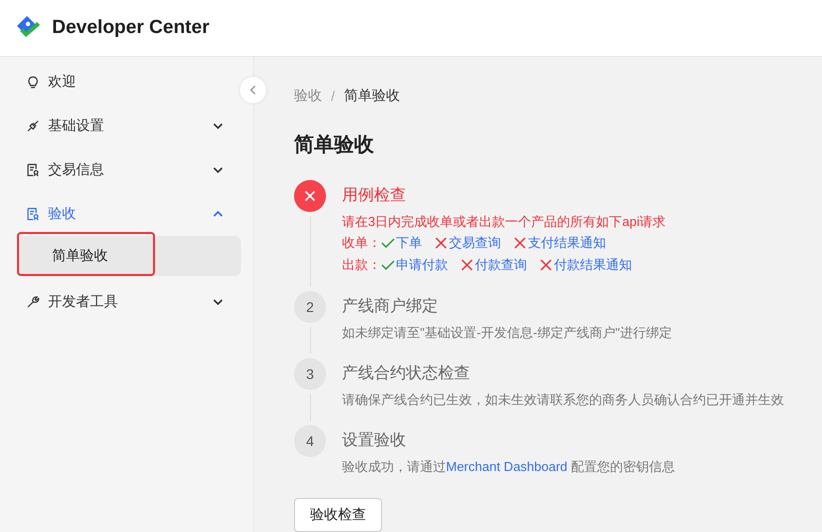  What do you see at coordinates (33, 82) in the screenshot?
I see `lightbulb-icon` at bounding box center [33, 82].